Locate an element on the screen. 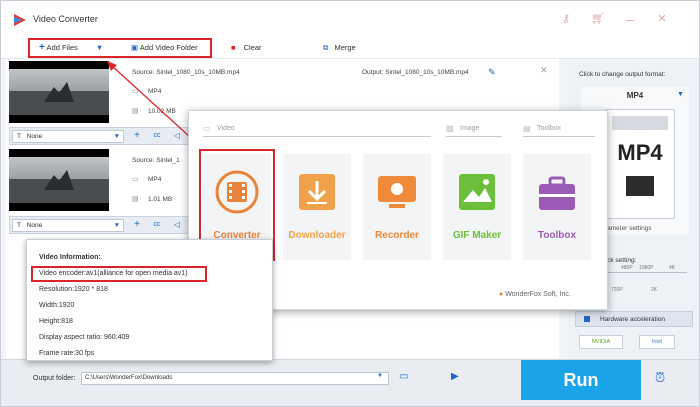  toolbox-section-label: Toolbox is located at coordinates (549, 128).